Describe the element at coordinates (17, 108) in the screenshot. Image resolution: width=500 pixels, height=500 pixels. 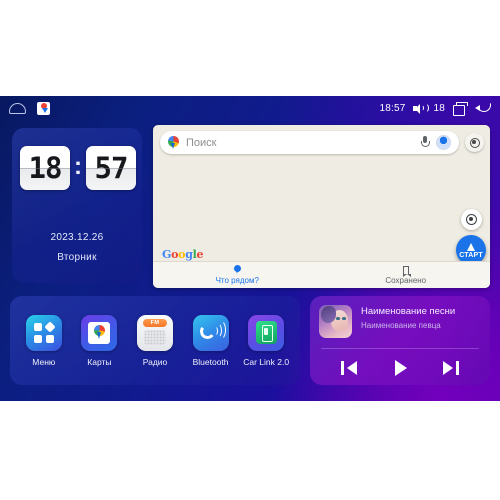
I see `home-icon` at that location.